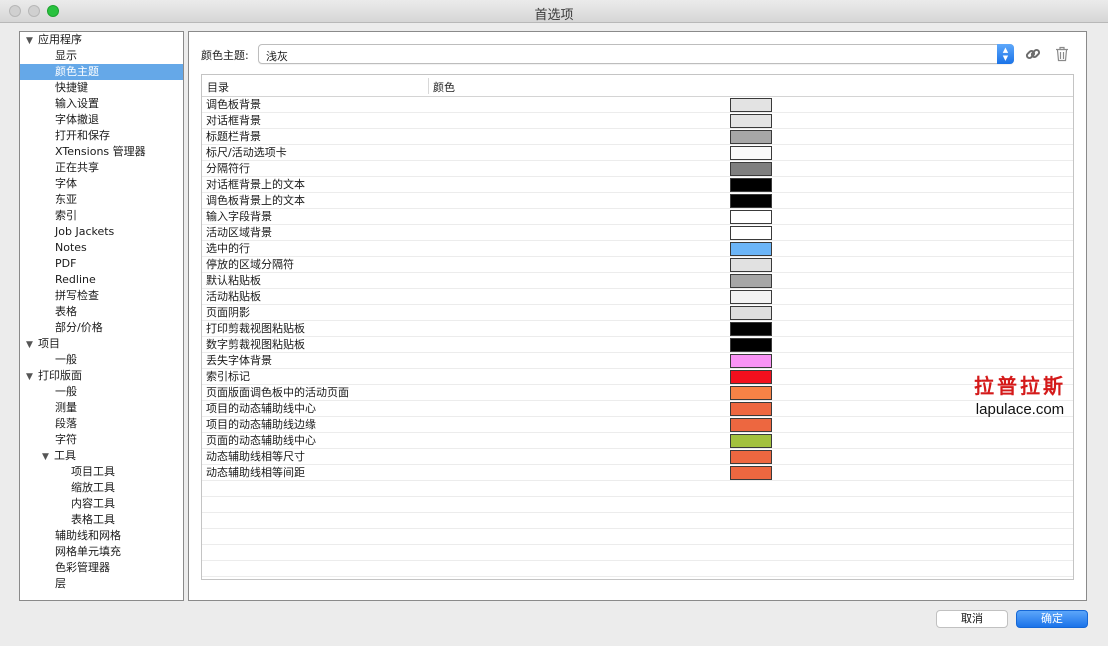  What do you see at coordinates (101, 536) in the screenshot?
I see `sidebar-item: 辅助线和网格` at bounding box center [101, 536].